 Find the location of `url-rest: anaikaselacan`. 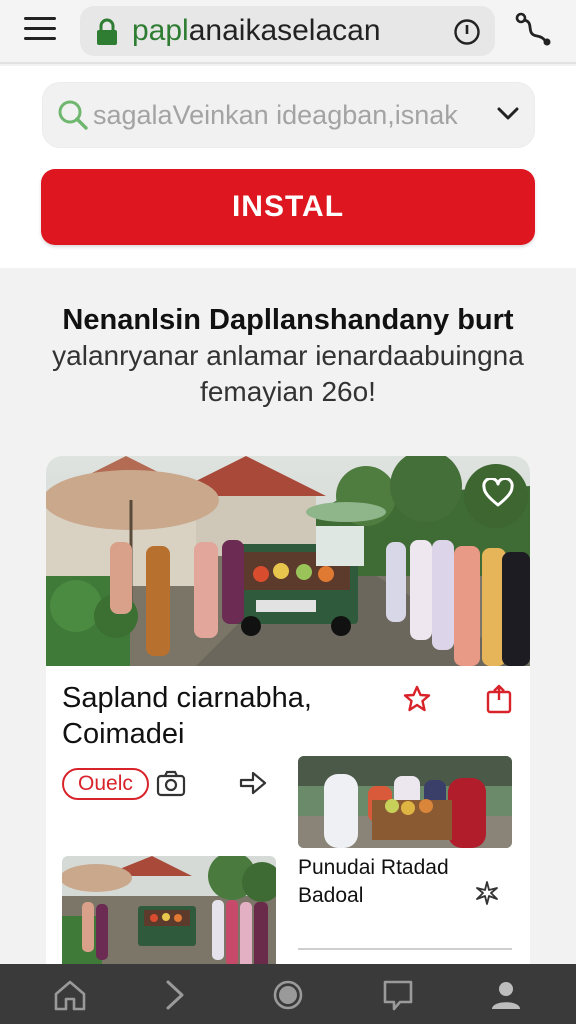

url-rest: anaikaselacan is located at coordinates (284, 30).